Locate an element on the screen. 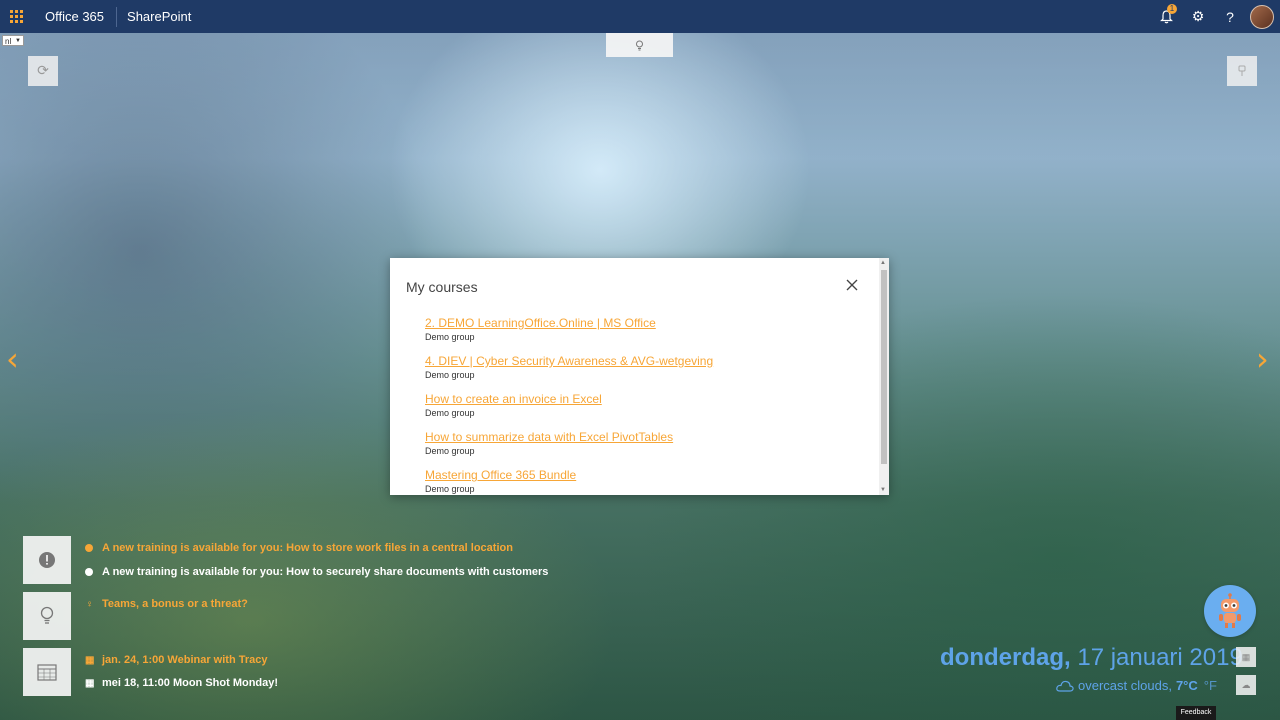 The height and width of the screenshot is (720, 1280). scroll-up-icon: ▲ is located at coordinates (883, 263).